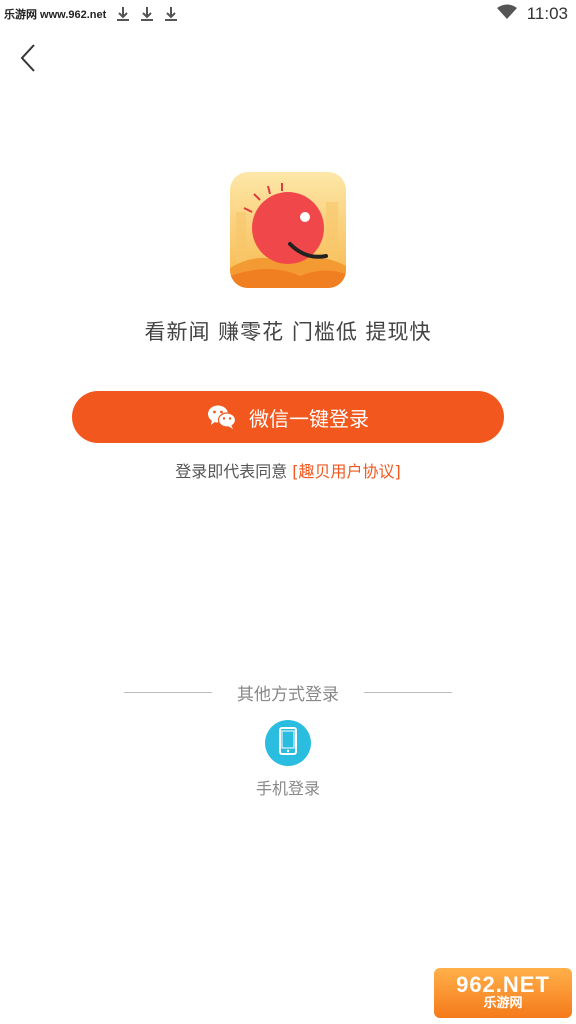  I want to click on status-time: 11:03, so click(547, 13).